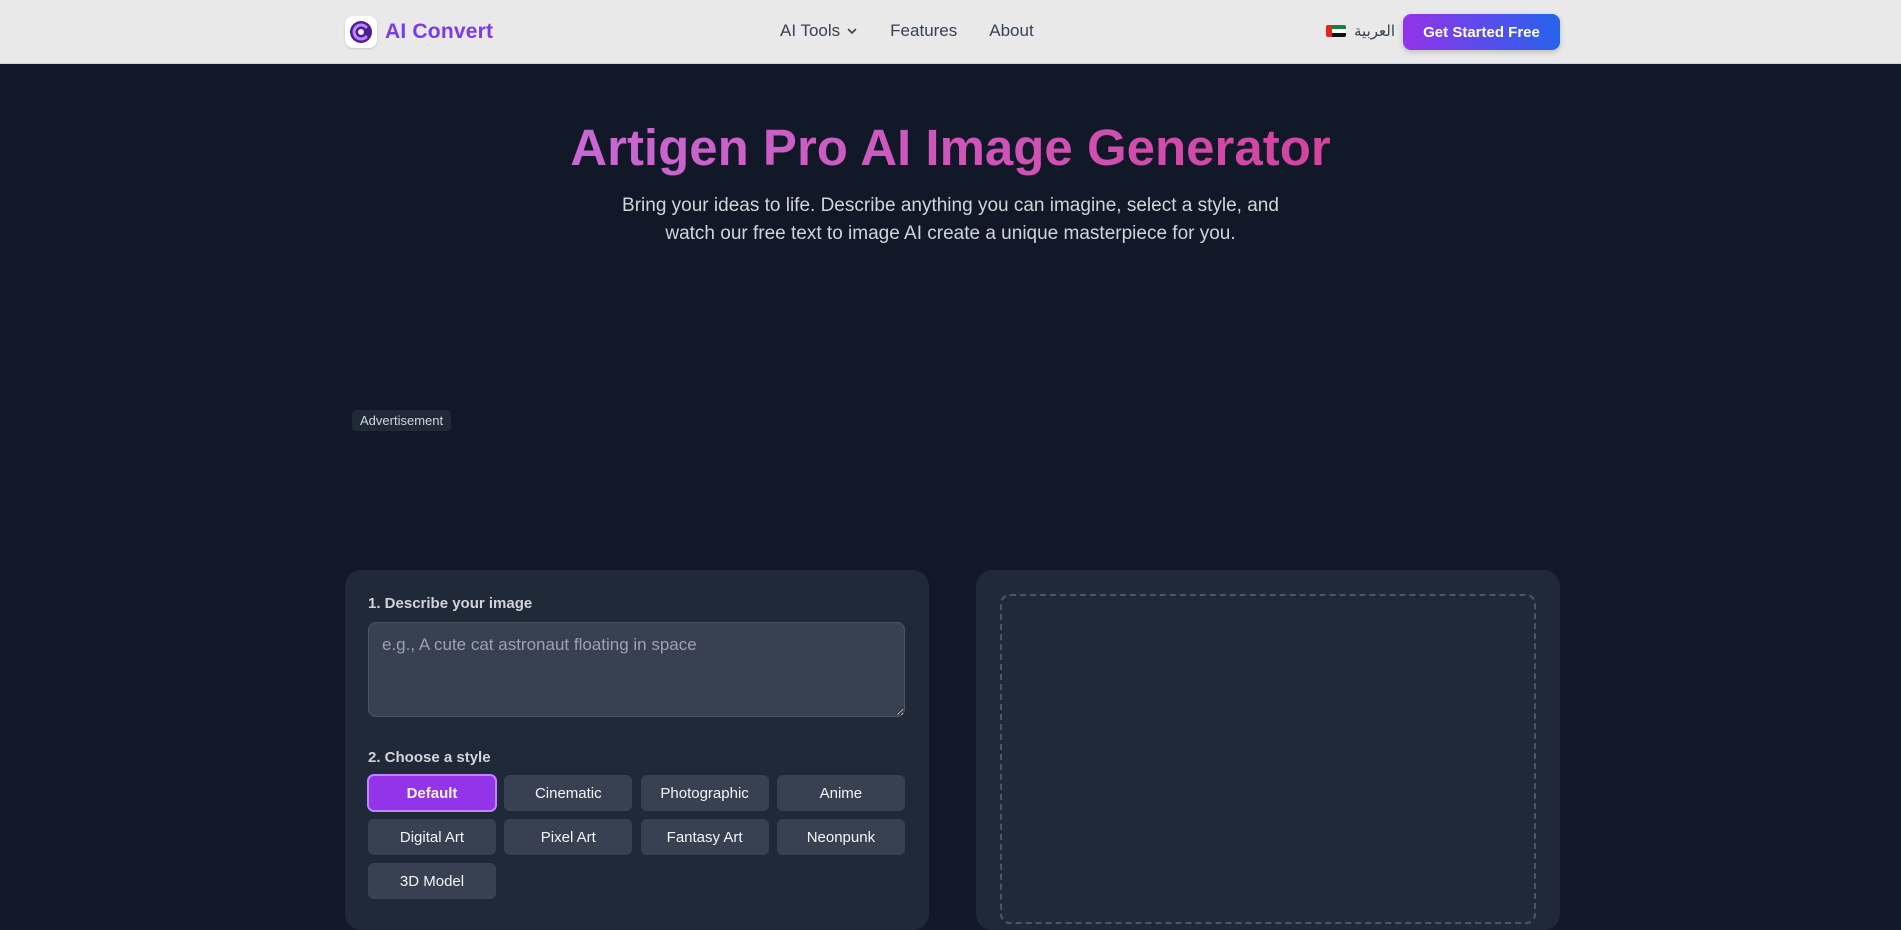 The width and height of the screenshot is (1901, 930). I want to click on style-option-digital-art: Digital Art, so click(432, 837).